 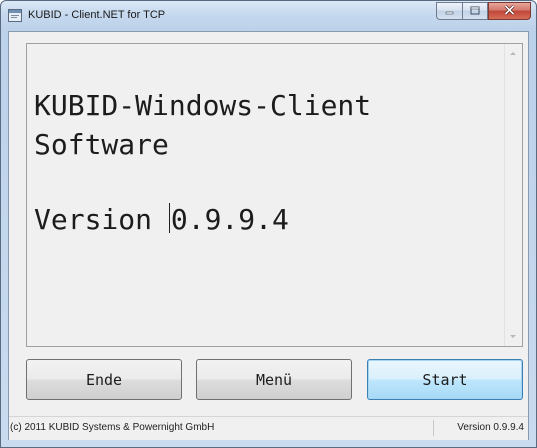 I want to click on text-caret, so click(x=169, y=218).